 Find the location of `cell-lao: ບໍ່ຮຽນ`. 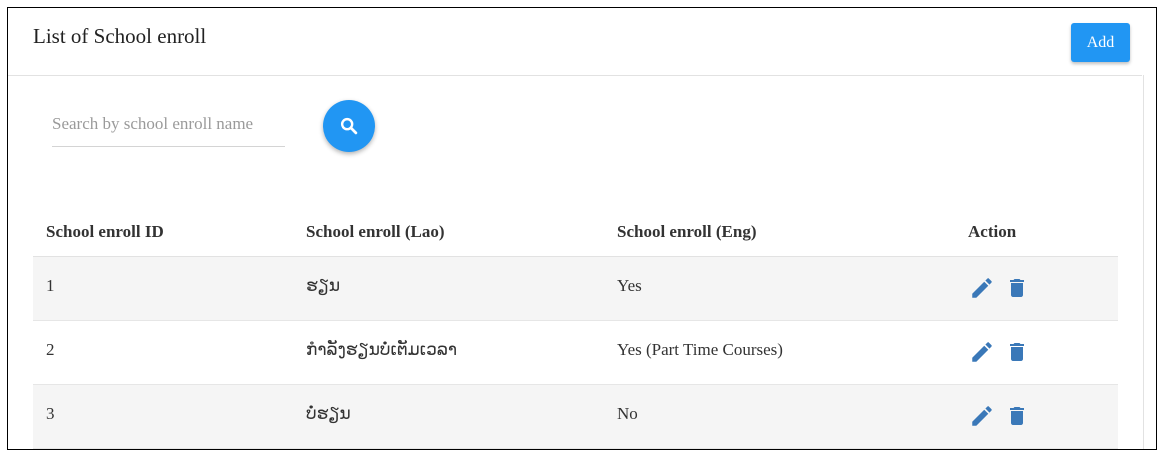

cell-lao: ບໍ່ຮຽນ is located at coordinates (328, 413).